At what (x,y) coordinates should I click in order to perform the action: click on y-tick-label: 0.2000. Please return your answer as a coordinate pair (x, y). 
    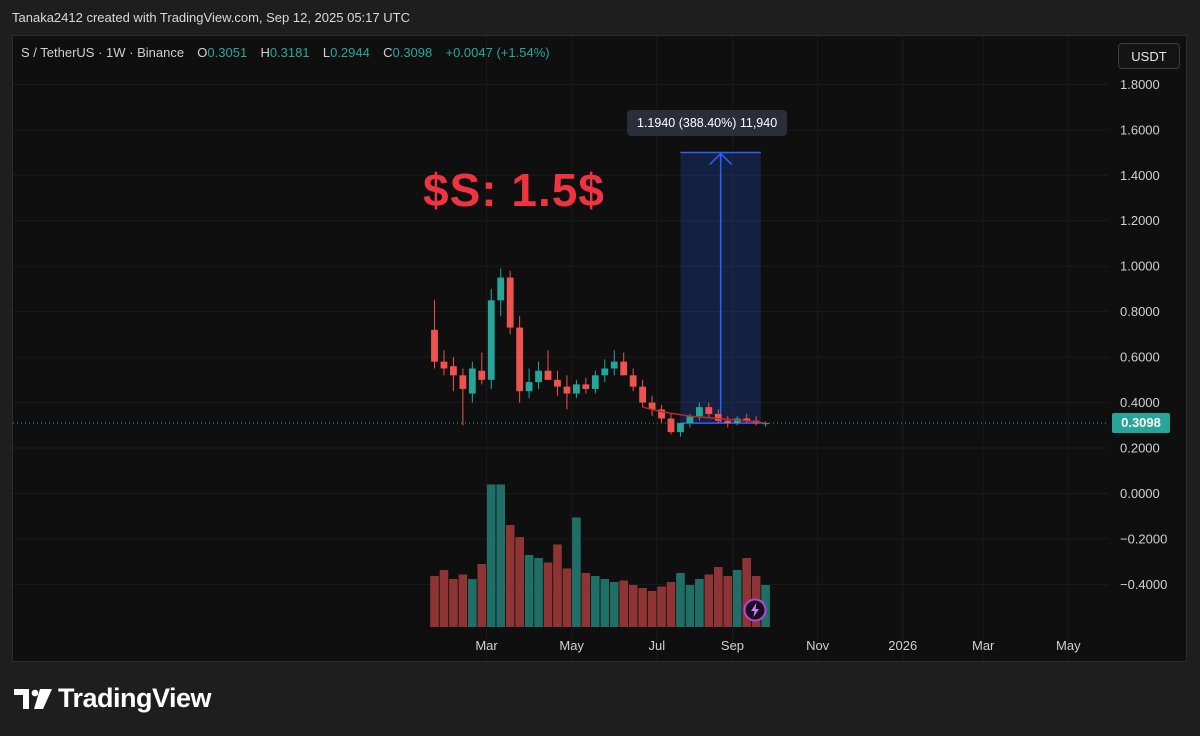
    Looking at the image, I should click on (1140, 448).